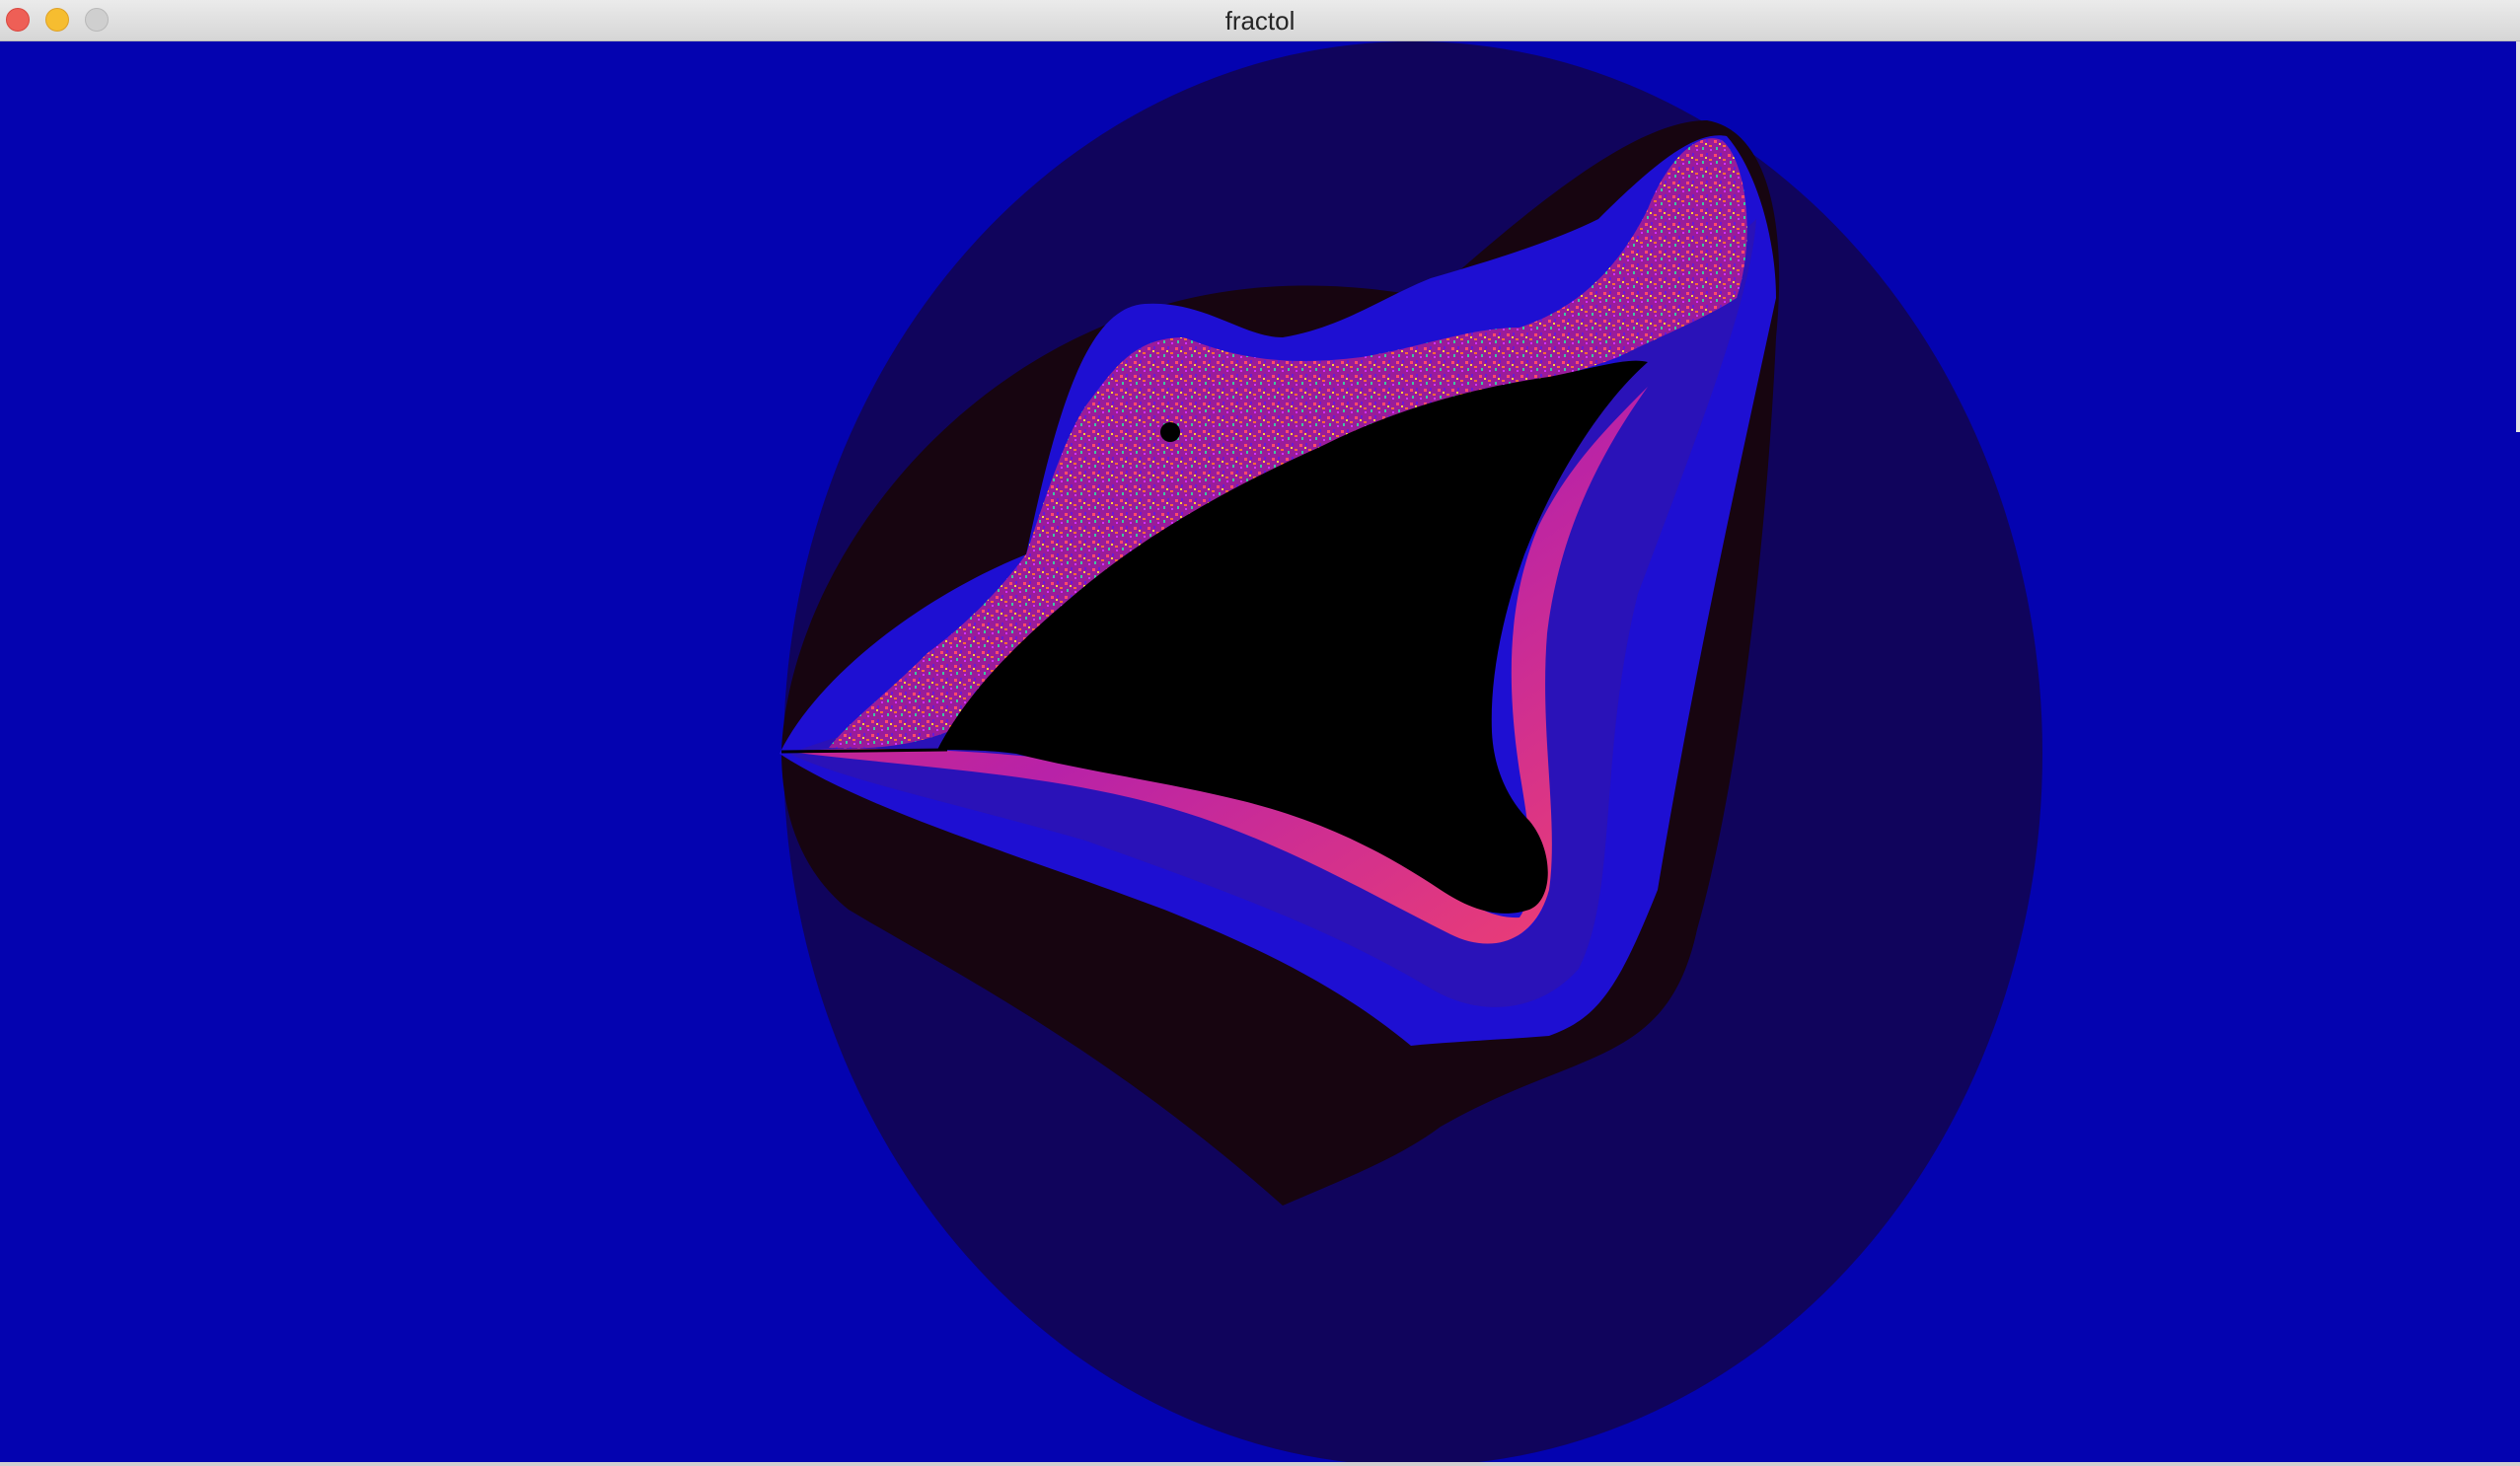  Describe the element at coordinates (1260, 1464) in the screenshot. I see `window-edge-bottom` at that location.